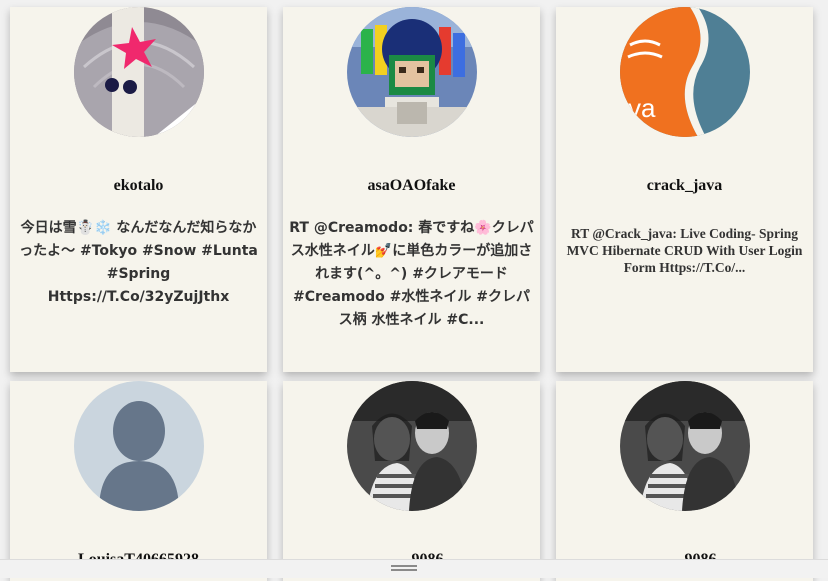  I want to click on java-logo-avatar-icon: va, so click(685, 72).